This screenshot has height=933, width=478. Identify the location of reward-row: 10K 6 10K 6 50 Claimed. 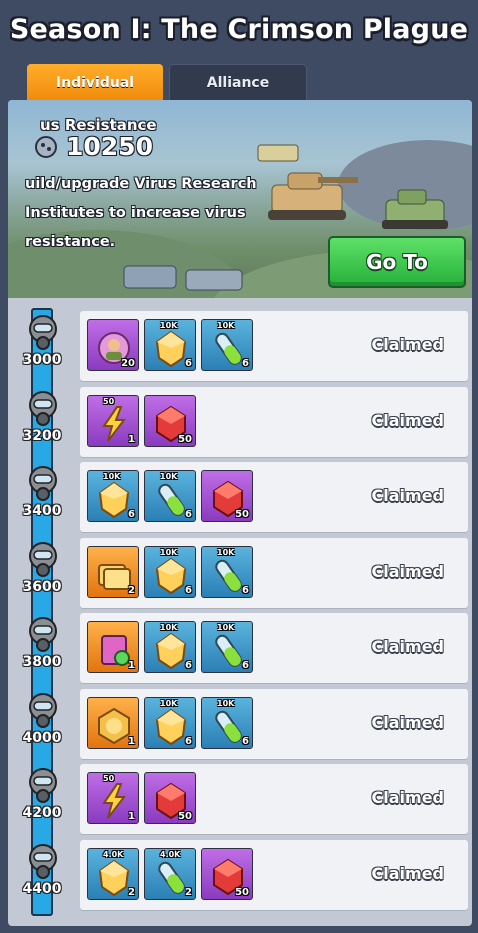
(274, 497).